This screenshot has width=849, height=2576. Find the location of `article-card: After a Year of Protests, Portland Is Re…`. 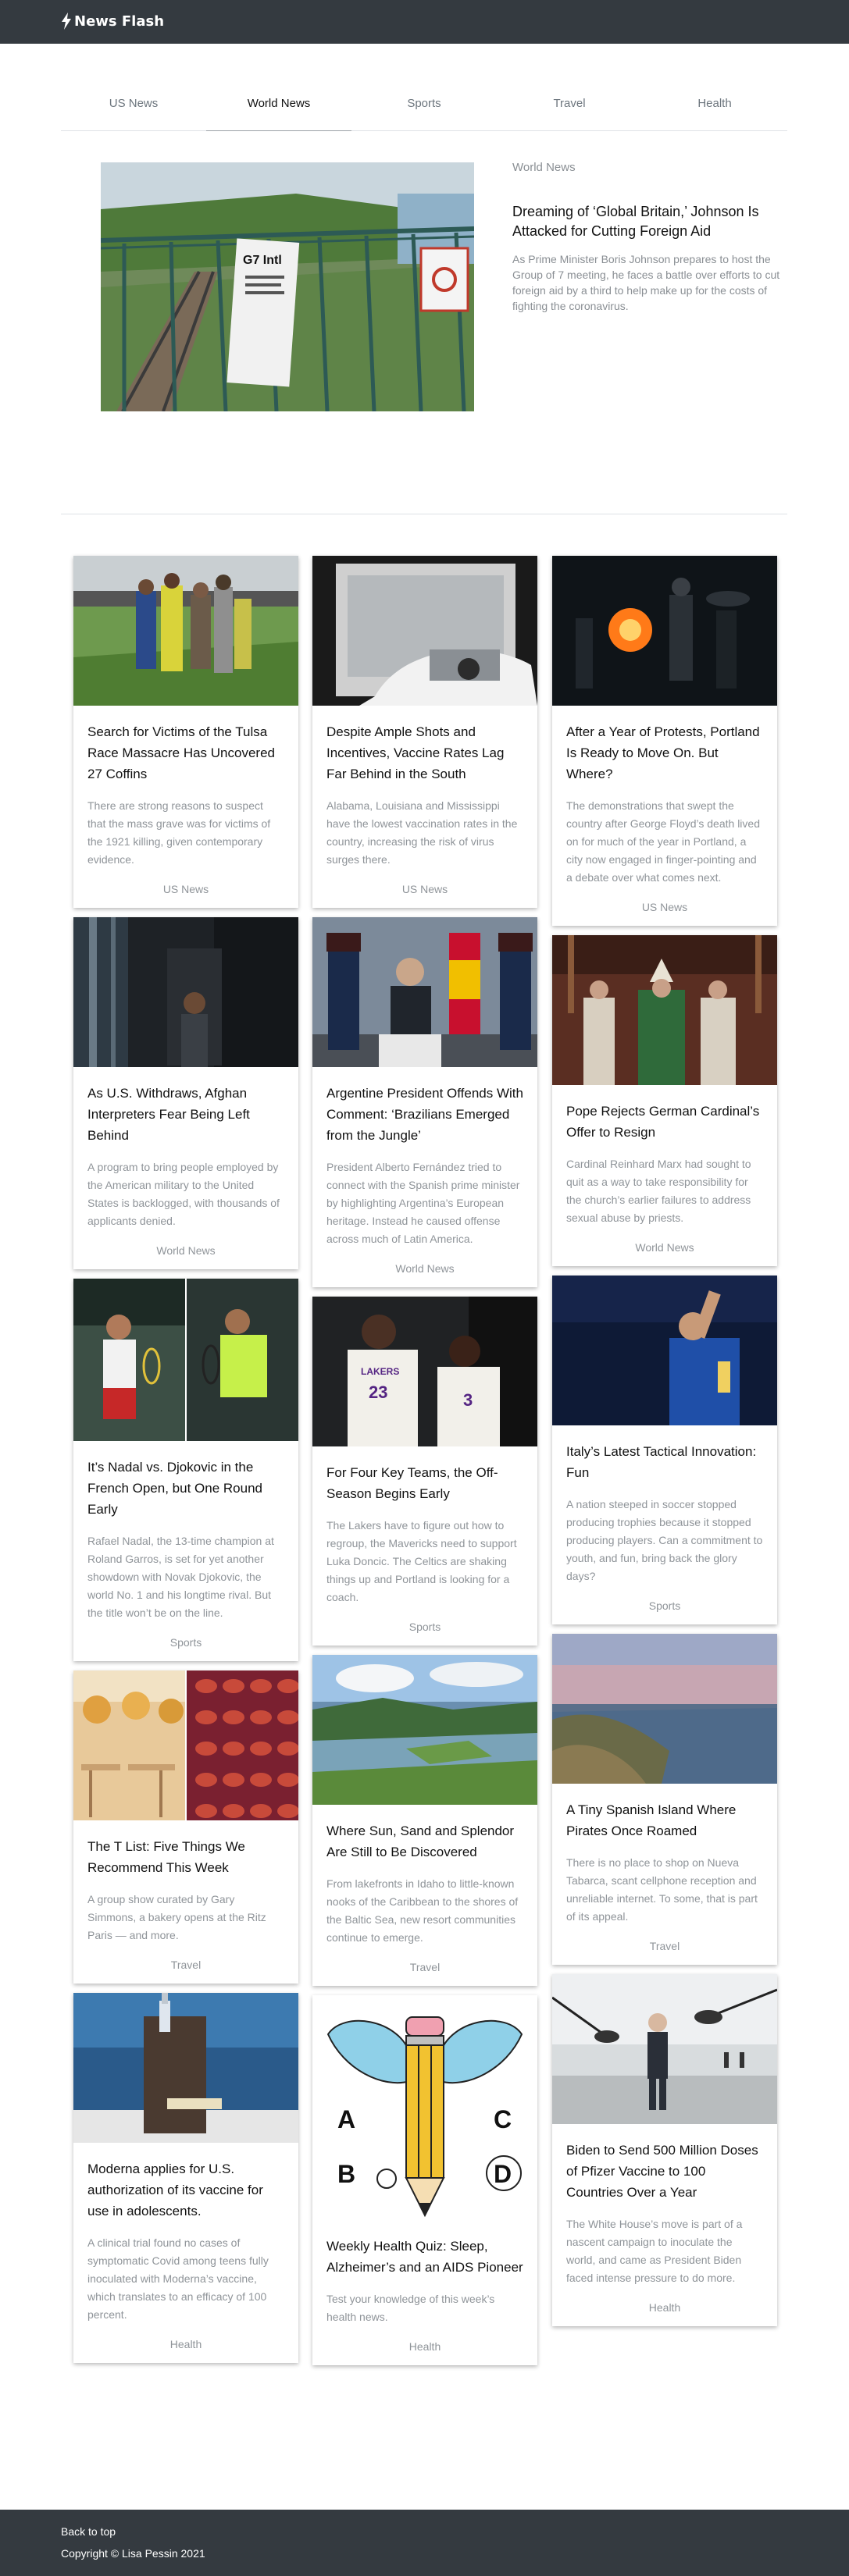

article-card: After a Year of Protests, Portland Is Re… is located at coordinates (664, 741).